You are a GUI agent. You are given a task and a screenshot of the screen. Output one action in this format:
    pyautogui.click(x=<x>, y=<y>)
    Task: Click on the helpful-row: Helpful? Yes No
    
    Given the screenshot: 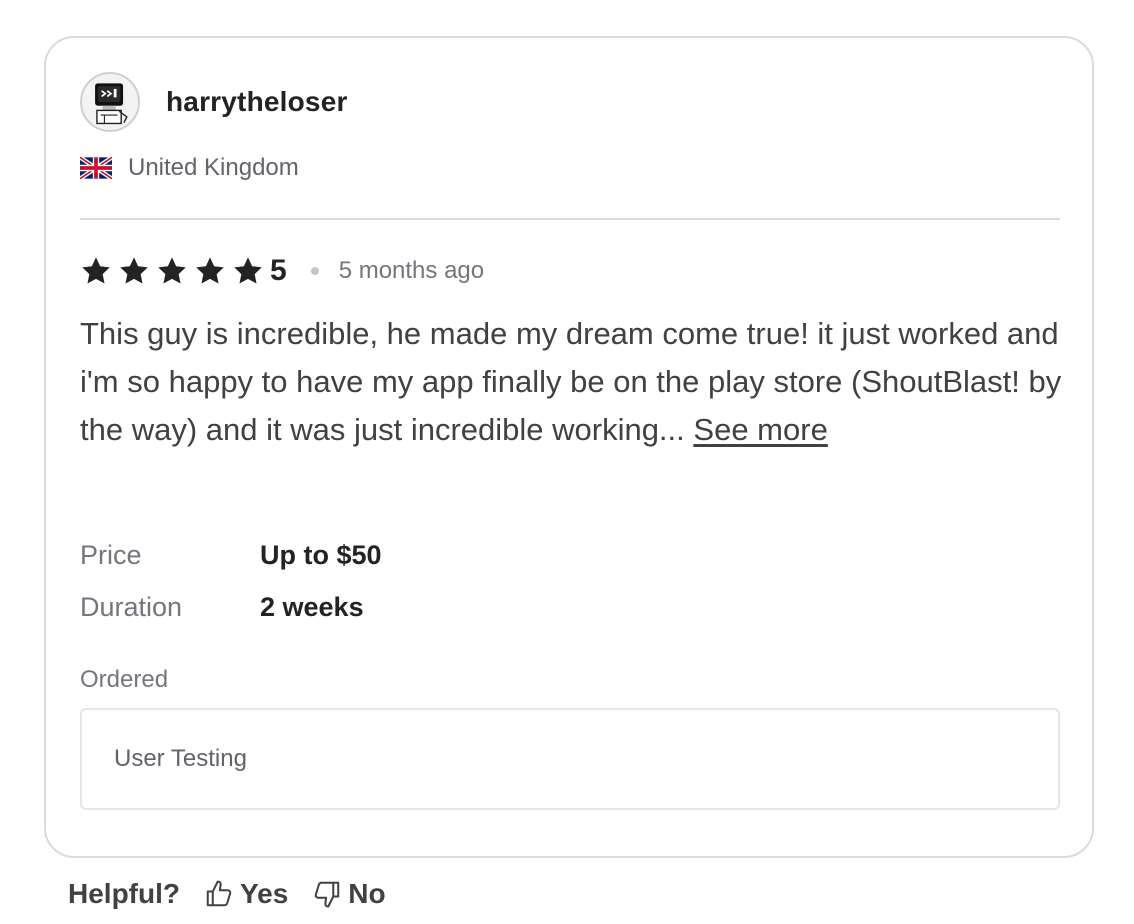 What is the action you would take?
    pyautogui.click(x=227, y=894)
    